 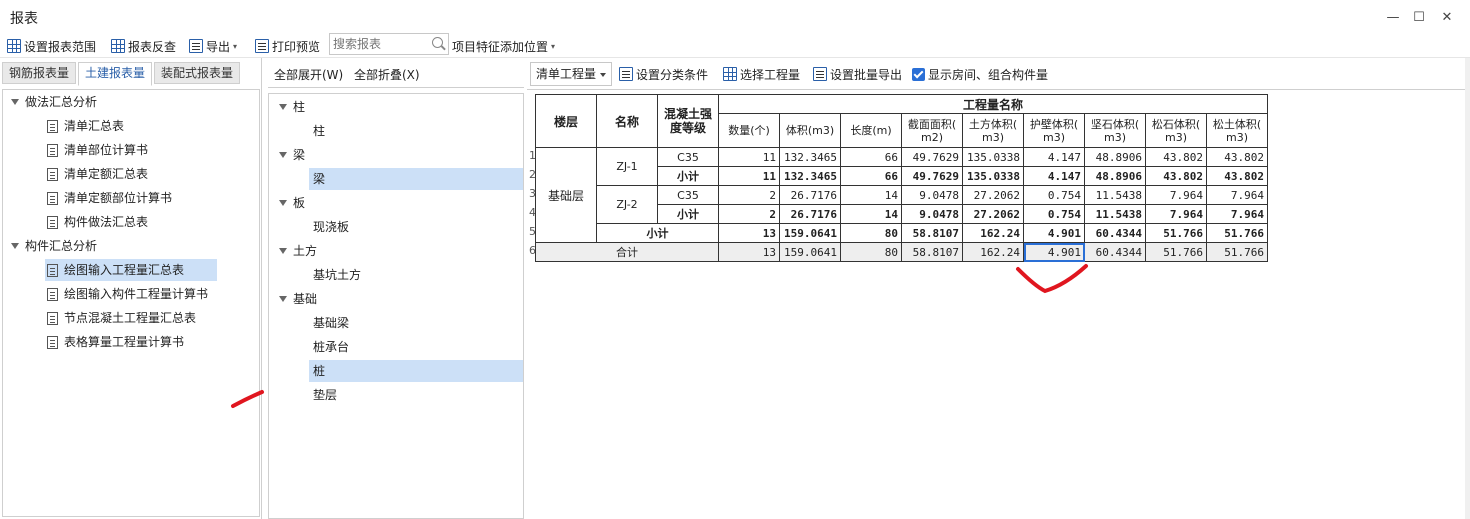 I want to click on tree-group: 板, so click(x=292, y=203).